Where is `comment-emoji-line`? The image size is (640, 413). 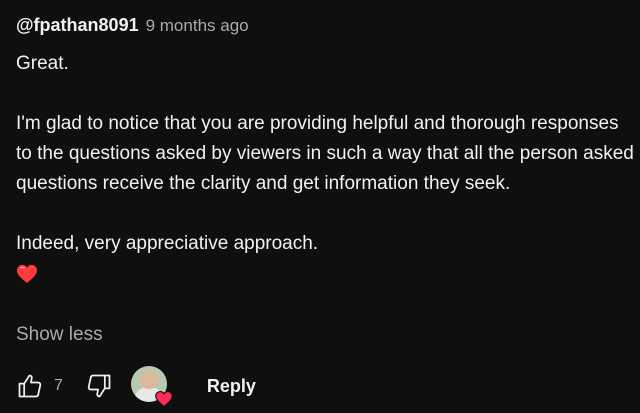
comment-emoji-line is located at coordinates (326, 274).